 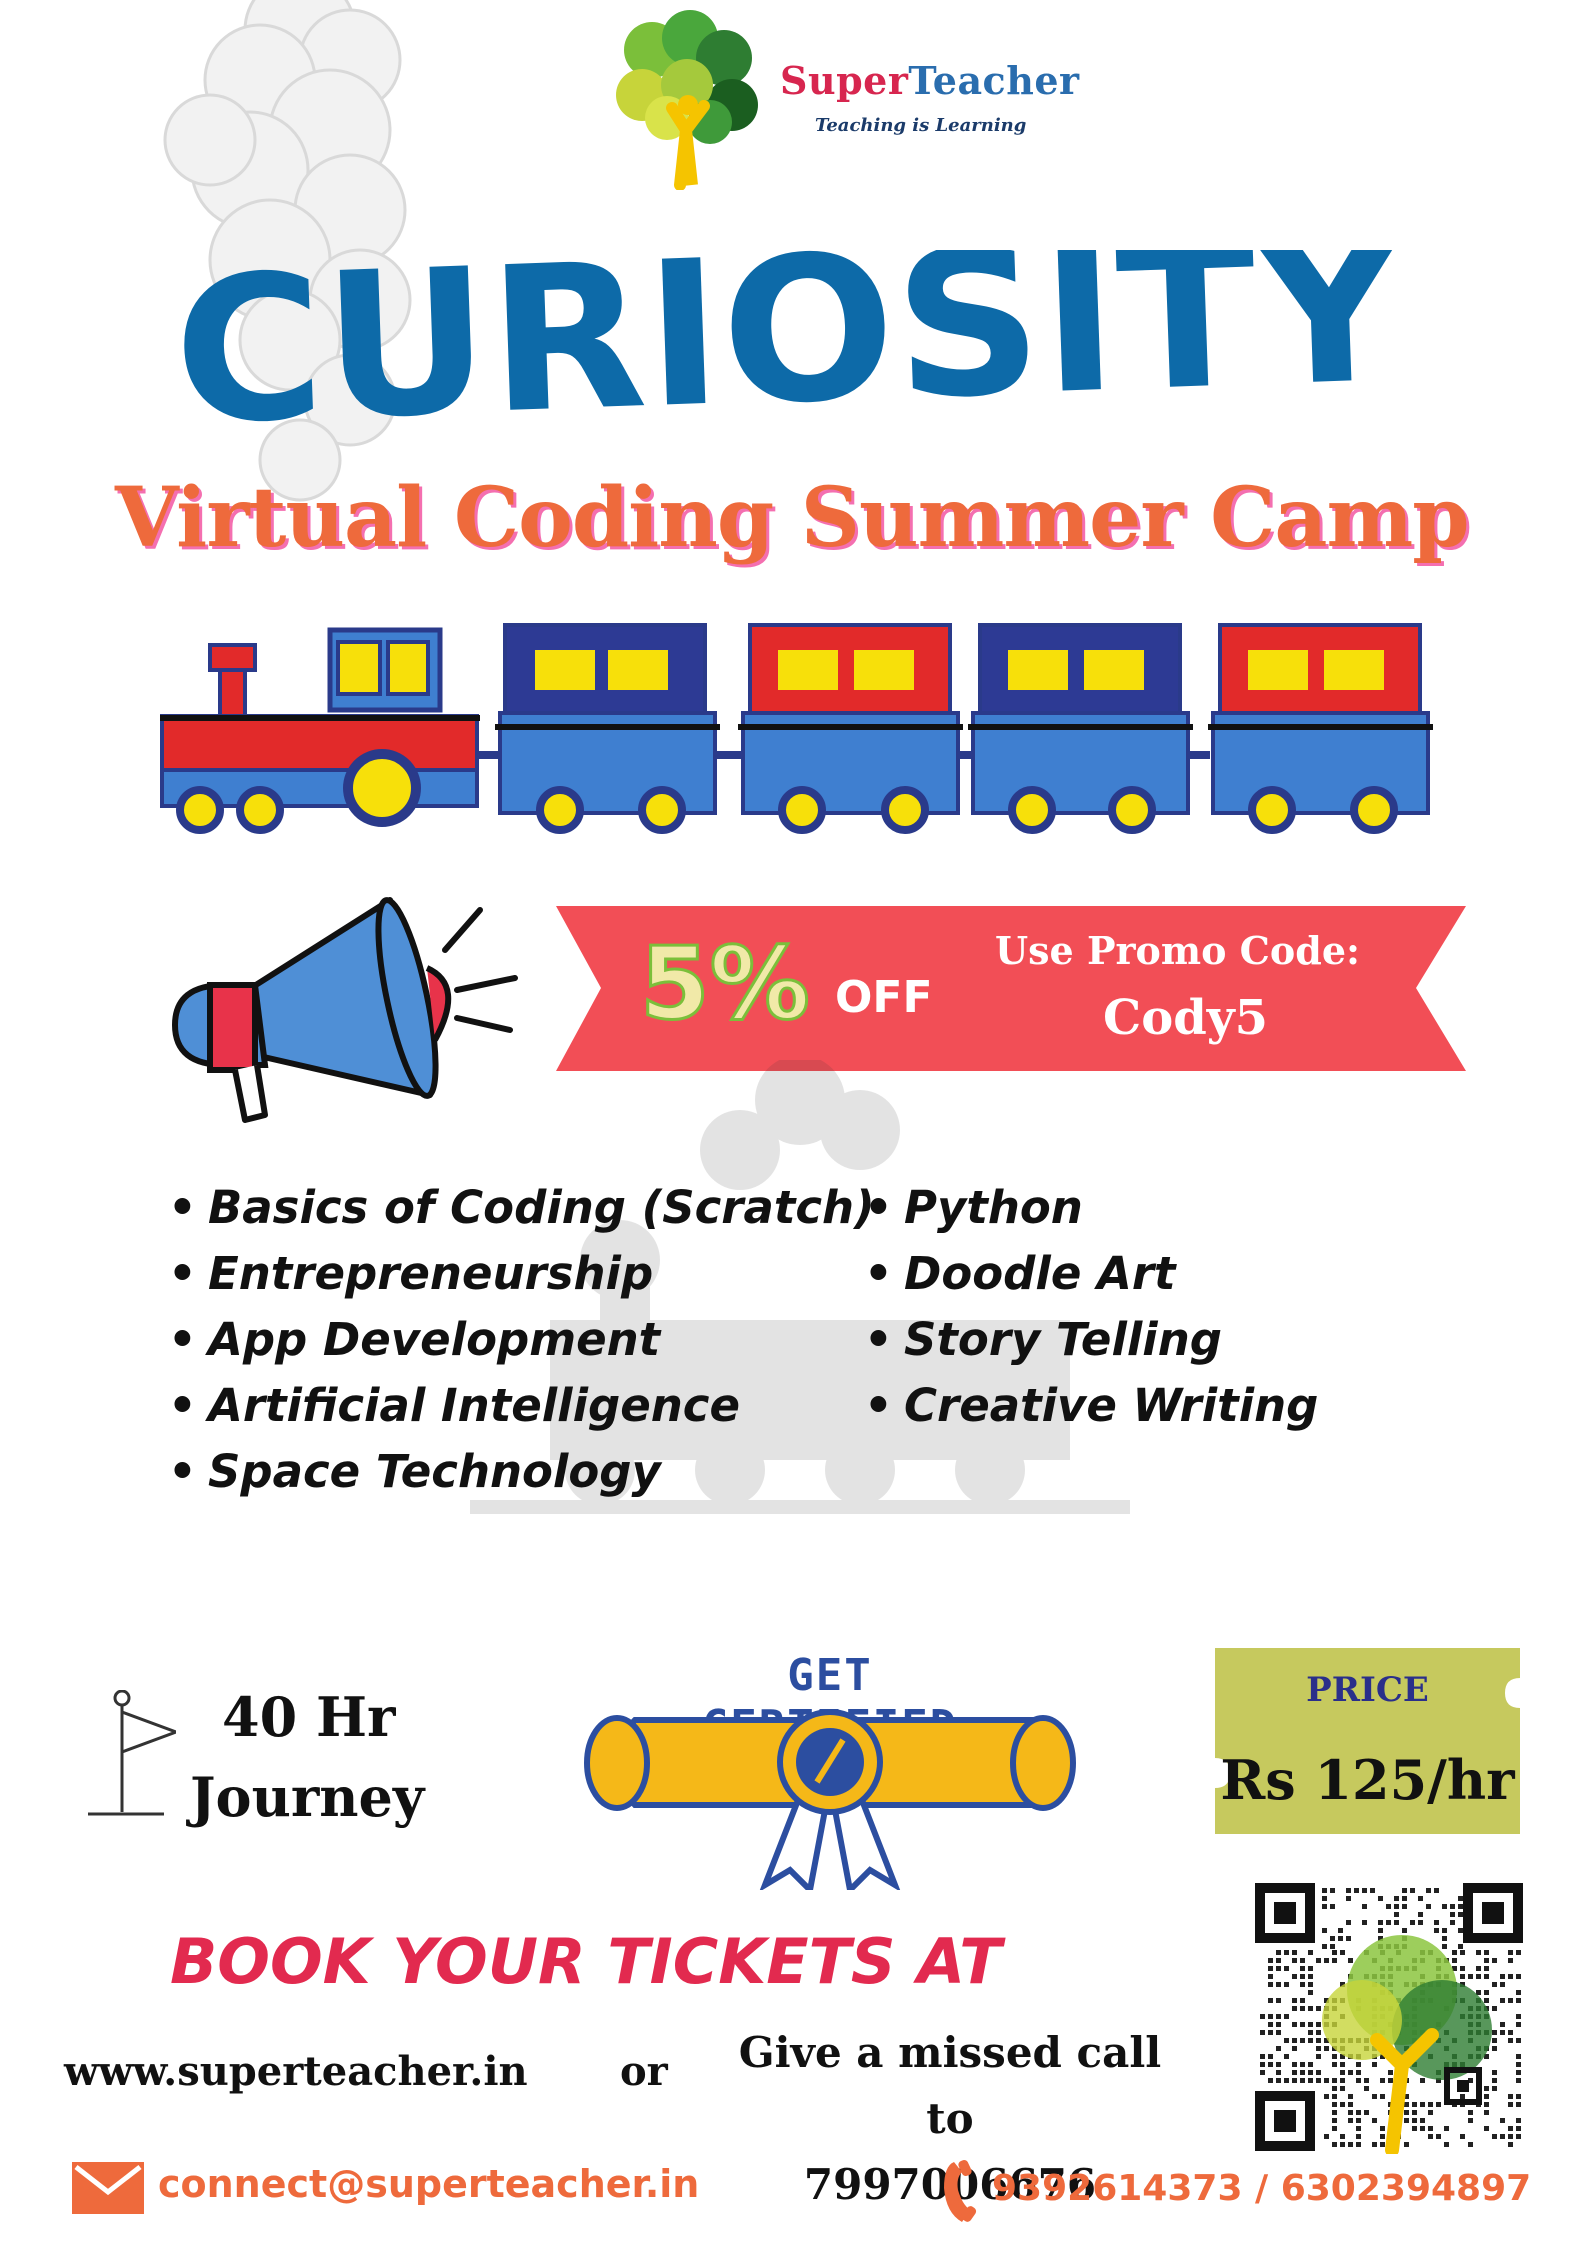 What do you see at coordinates (921, 125) in the screenshot?
I see `brand-tagline: Teaching is Learning` at bounding box center [921, 125].